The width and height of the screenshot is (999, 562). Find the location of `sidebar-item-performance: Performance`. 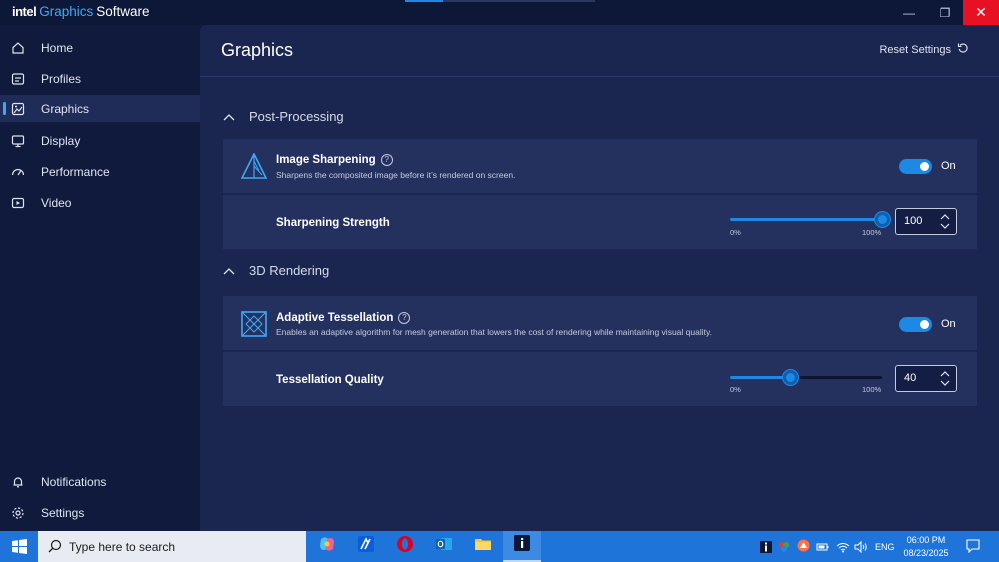

sidebar-item-performance: Performance is located at coordinates (100, 171).